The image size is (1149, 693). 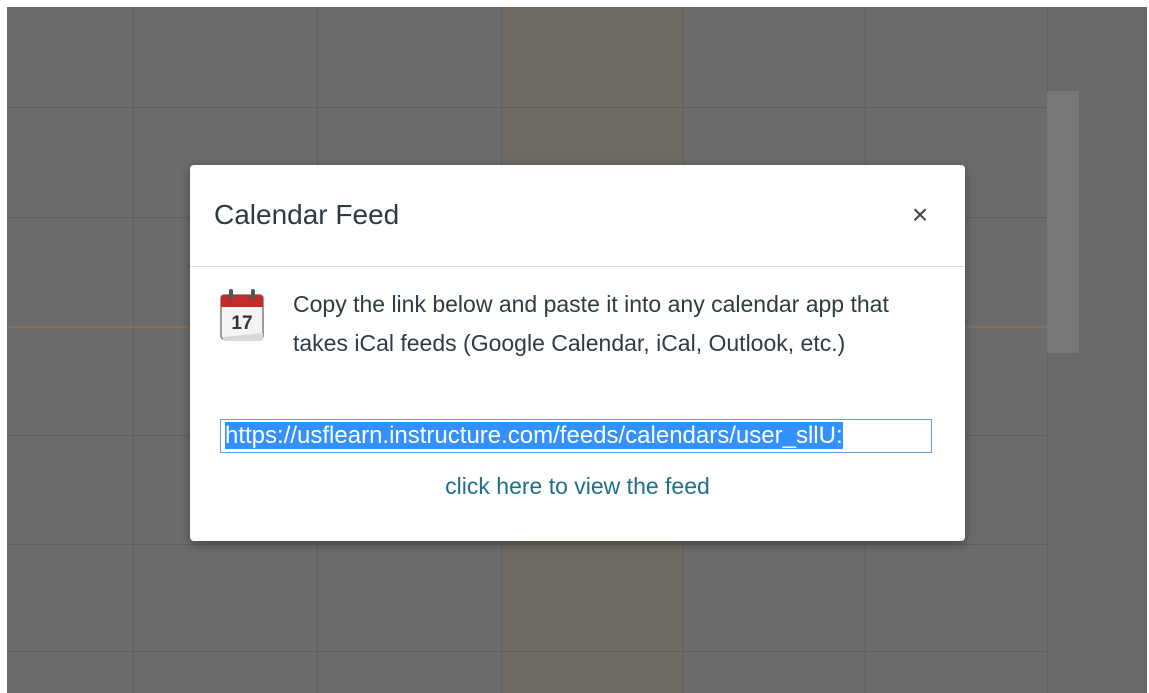 I want to click on close-icon: ×, so click(x=920, y=214).